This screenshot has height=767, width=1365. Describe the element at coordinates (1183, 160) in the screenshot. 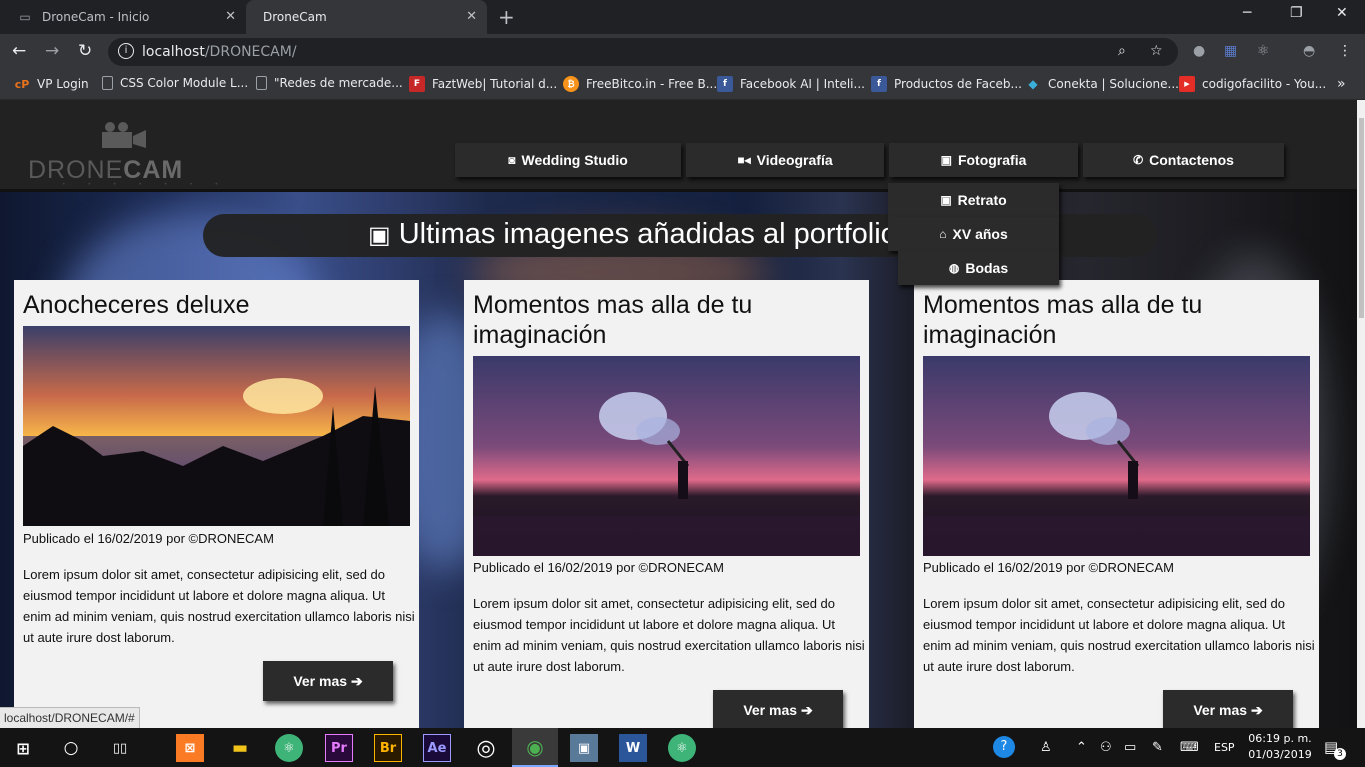

I see `nav-contactenos: ✆ Contactenos` at that location.